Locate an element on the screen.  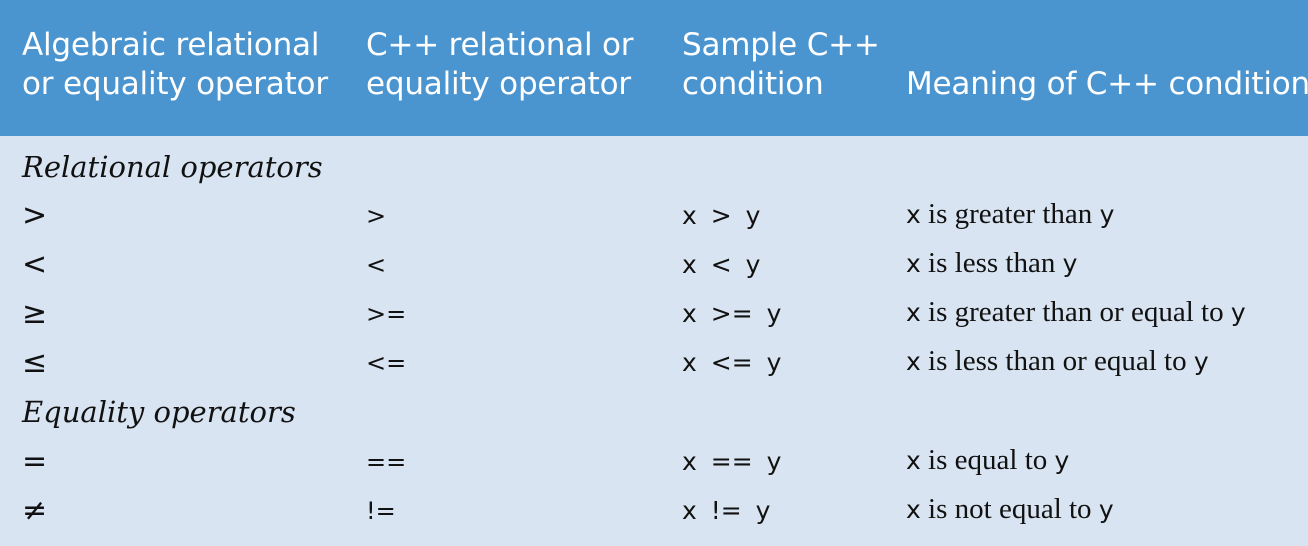
meaning: x is less than or equal to y is located at coordinates (1057, 361).